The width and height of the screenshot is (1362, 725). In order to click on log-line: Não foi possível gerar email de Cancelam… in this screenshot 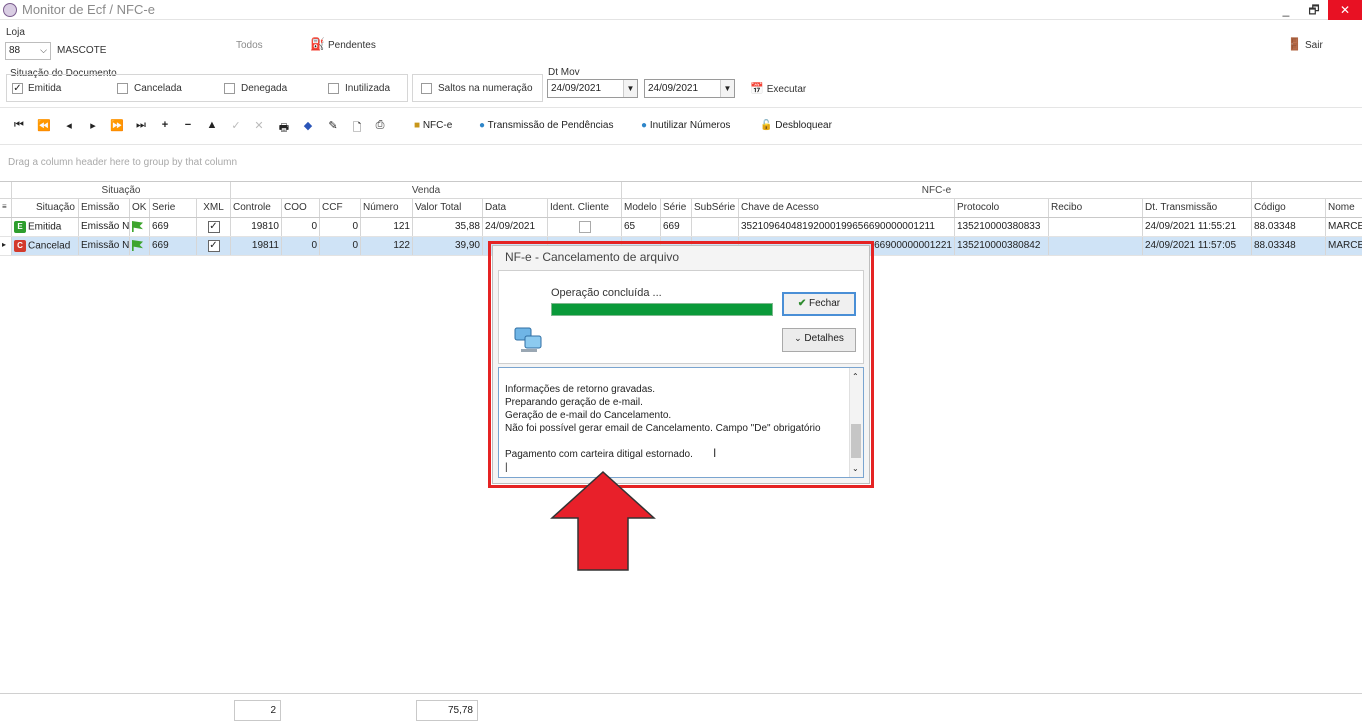, I will do `click(663, 428)`.